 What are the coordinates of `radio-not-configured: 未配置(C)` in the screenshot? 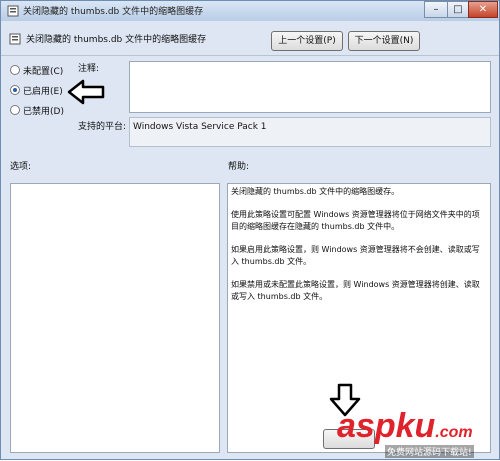 It's located at (36, 70).